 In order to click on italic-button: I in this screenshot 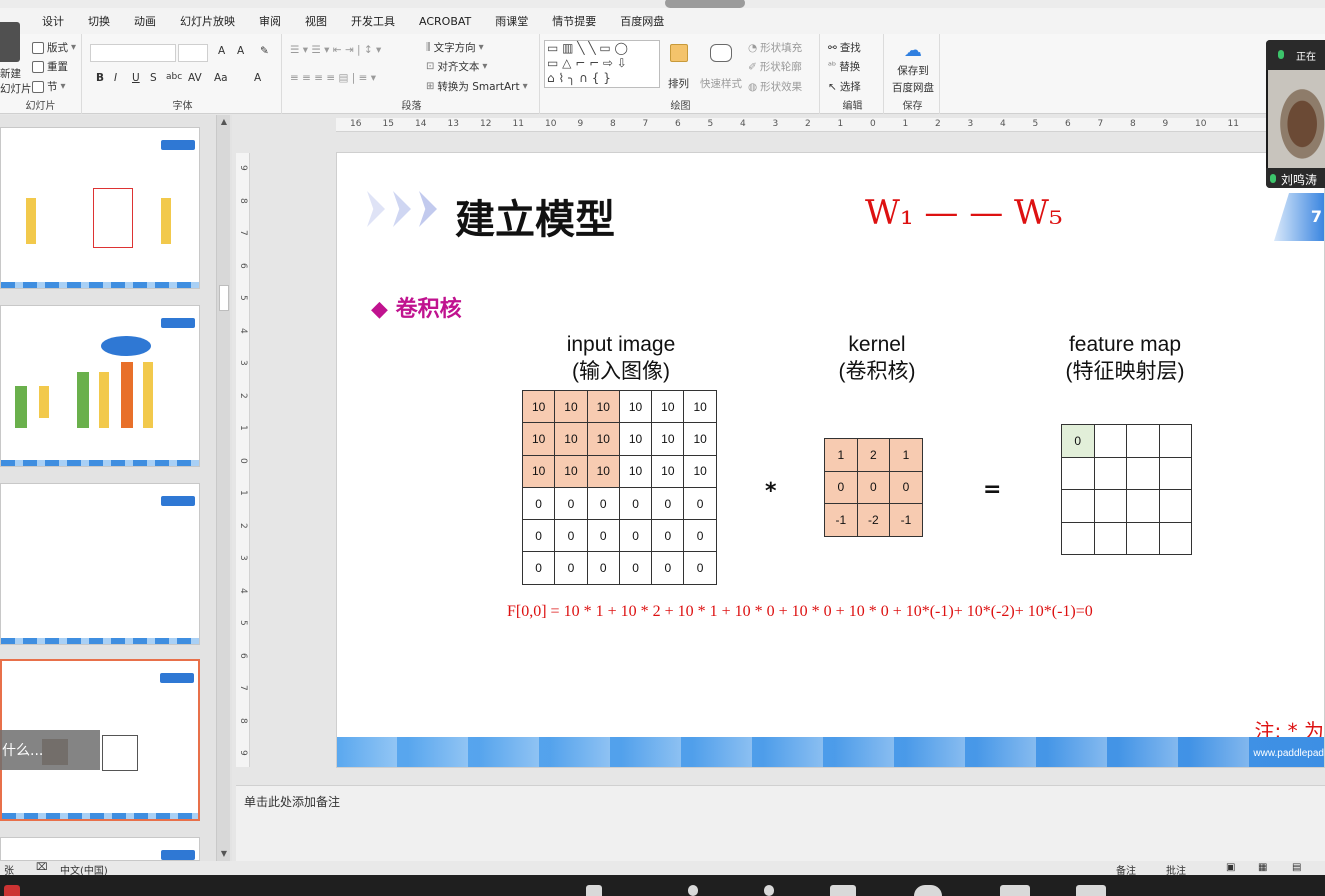, I will do `click(115, 78)`.